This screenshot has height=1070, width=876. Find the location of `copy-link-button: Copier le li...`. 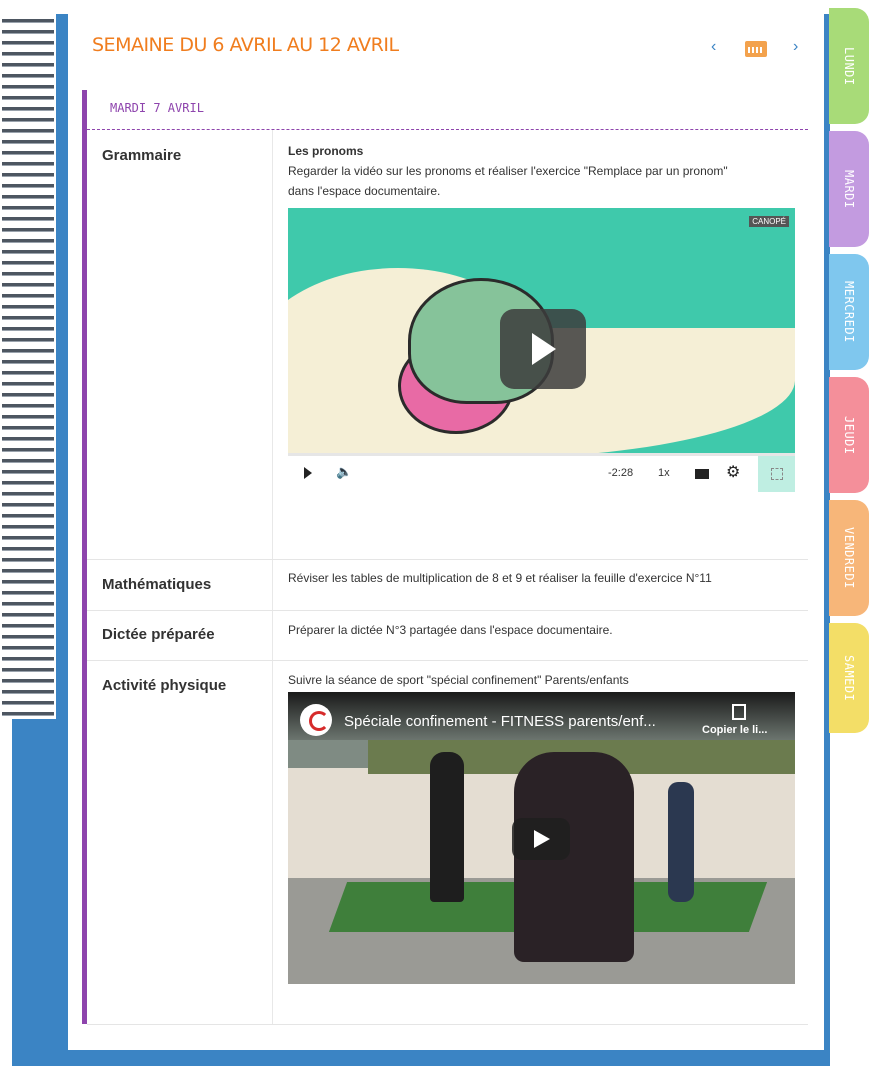

copy-link-button: Copier le li... is located at coordinates (734, 730).